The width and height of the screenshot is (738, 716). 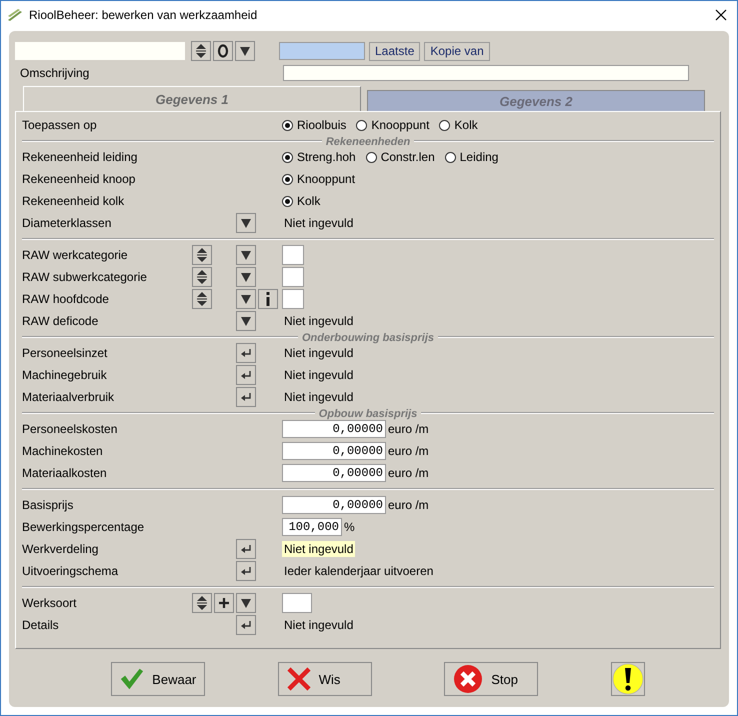 What do you see at coordinates (223, 51) in the screenshot?
I see `circle-button` at bounding box center [223, 51].